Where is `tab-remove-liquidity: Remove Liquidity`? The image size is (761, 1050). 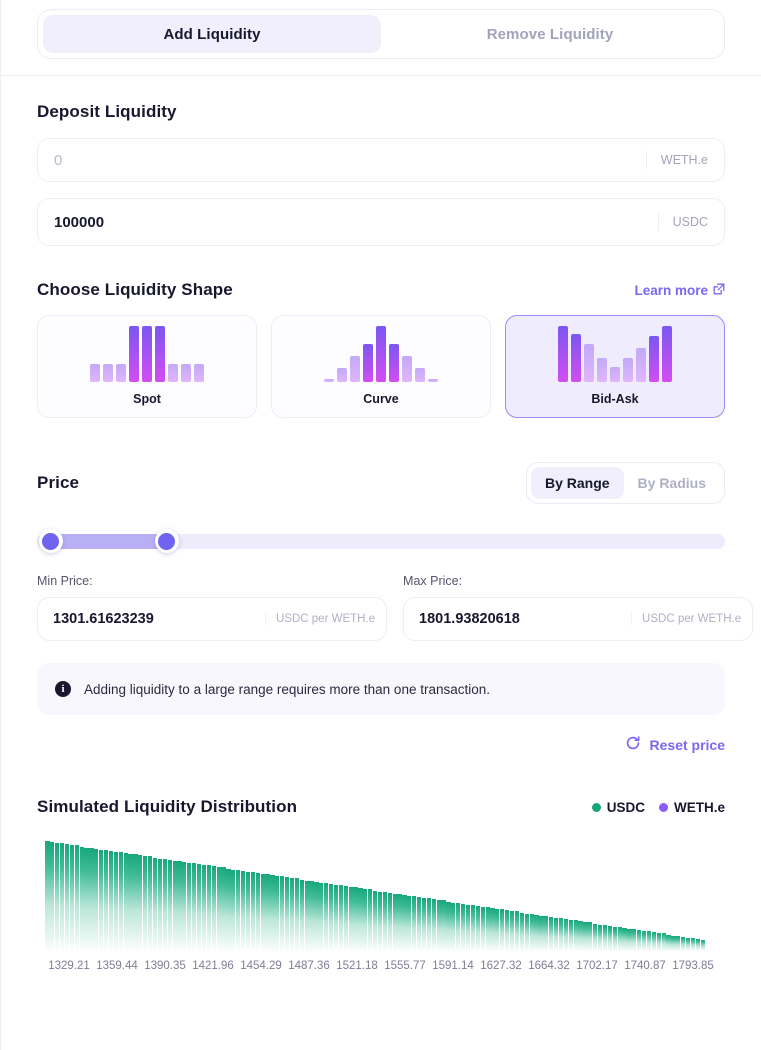
tab-remove-liquidity: Remove Liquidity is located at coordinates (550, 34).